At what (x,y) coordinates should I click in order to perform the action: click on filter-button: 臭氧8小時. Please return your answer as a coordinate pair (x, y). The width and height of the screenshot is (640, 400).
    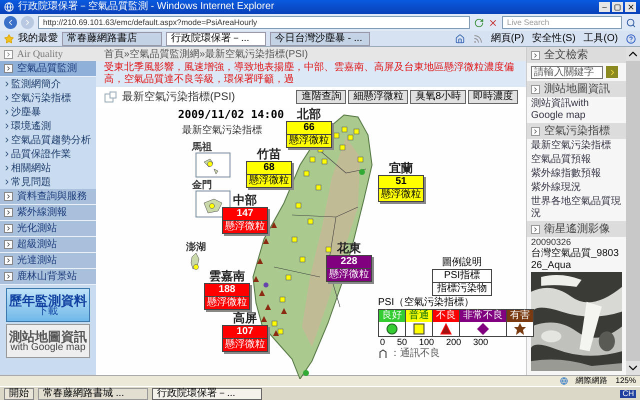
    Looking at the image, I should click on (438, 97).